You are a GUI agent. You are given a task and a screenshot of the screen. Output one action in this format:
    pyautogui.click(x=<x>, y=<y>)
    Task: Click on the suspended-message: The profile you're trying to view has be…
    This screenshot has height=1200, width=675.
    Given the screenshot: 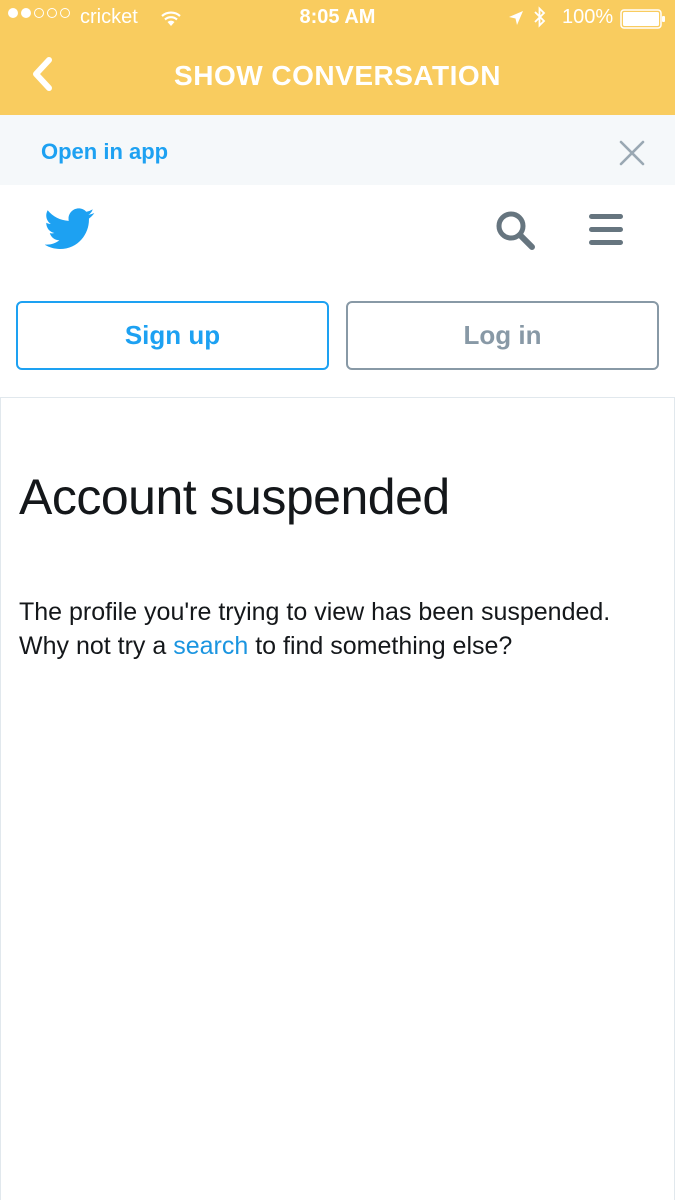 What is the action you would take?
    pyautogui.click(x=334, y=629)
    